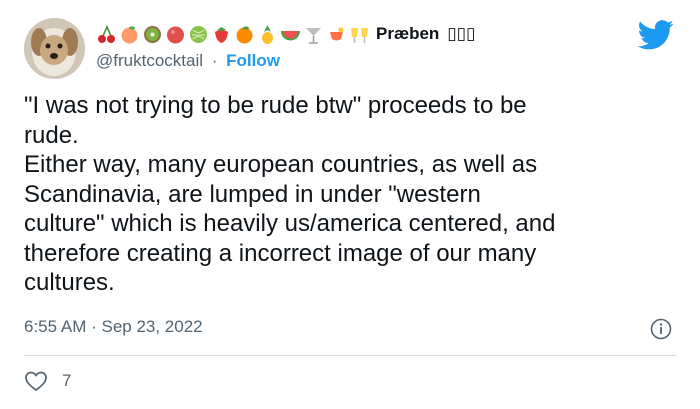 This screenshot has height=409, width=700. Describe the element at coordinates (175, 34) in the screenshot. I see `plum-icon` at that location.